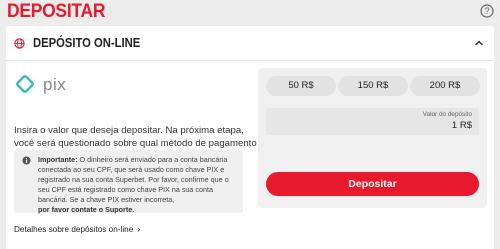  What do you see at coordinates (19, 43) in the screenshot?
I see `globe-icon` at bounding box center [19, 43].